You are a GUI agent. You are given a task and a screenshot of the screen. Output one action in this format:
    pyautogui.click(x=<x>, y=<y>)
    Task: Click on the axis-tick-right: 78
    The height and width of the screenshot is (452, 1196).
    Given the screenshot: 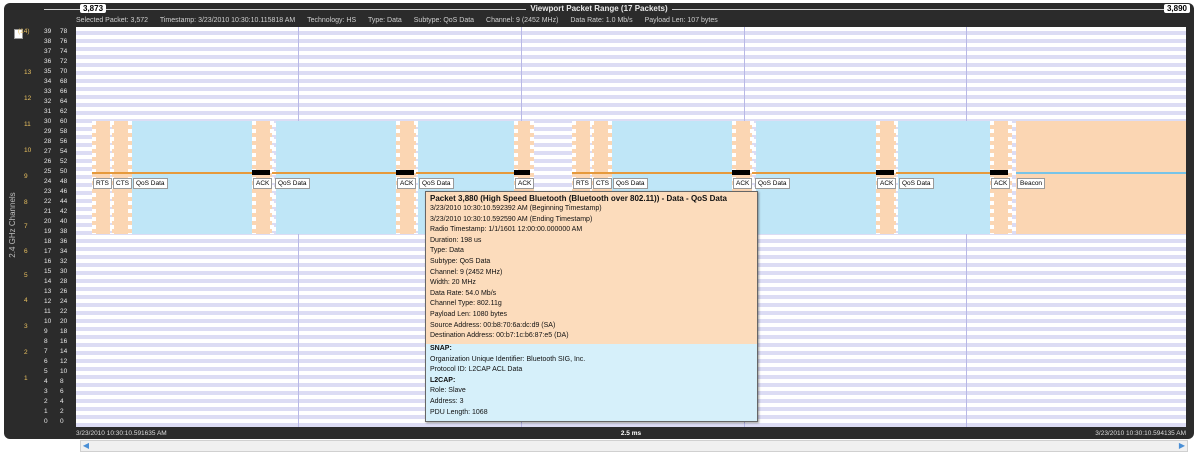 What is the action you would take?
    pyautogui.click(x=64, y=31)
    